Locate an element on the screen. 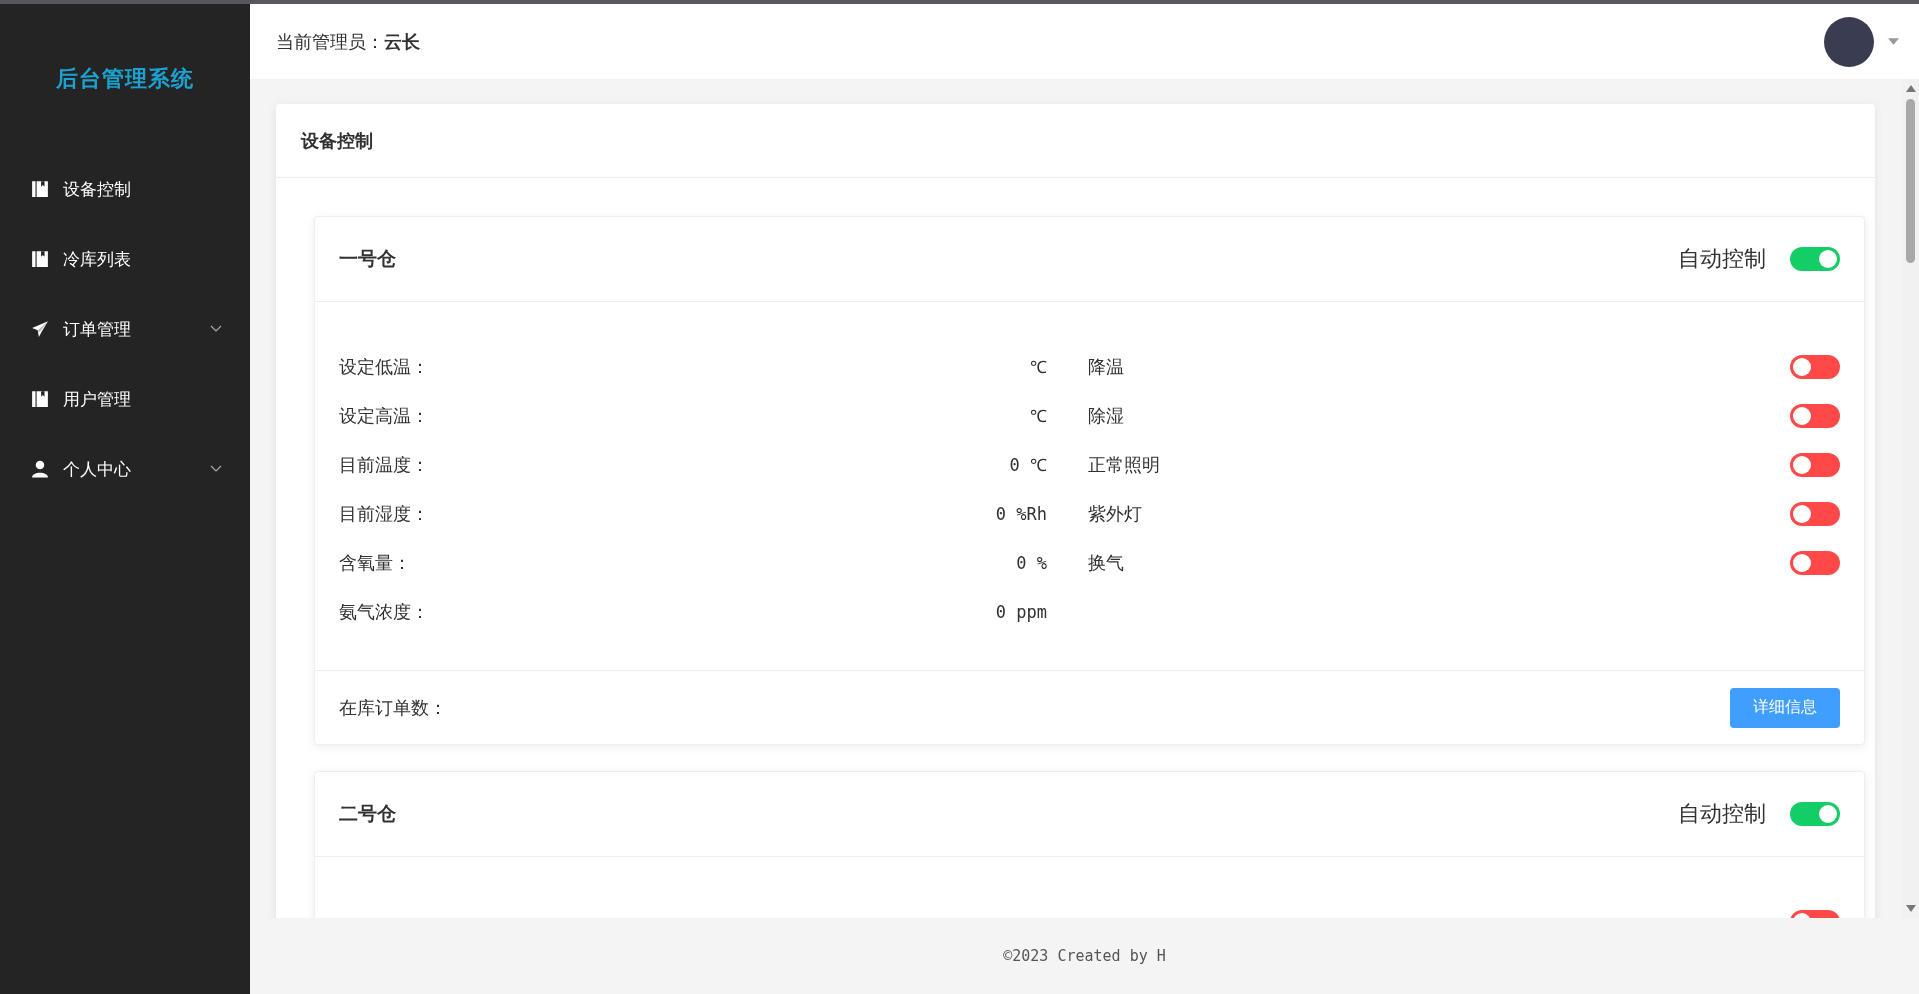 Image resolution: width=1919 pixels, height=994 pixels. sidebar-menu-item: 订单管理 is located at coordinates (125, 329).